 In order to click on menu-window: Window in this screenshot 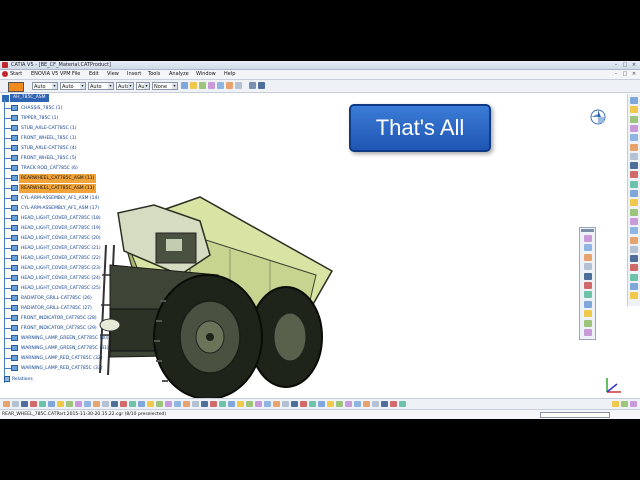, I will do `click(206, 74)`.